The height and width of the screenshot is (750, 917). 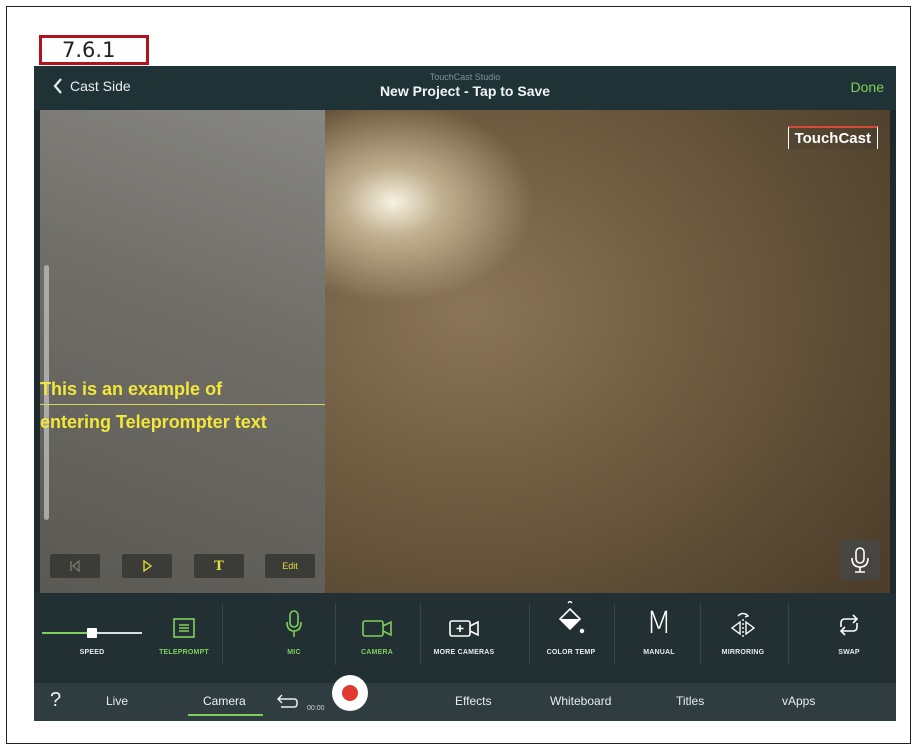 What do you see at coordinates (690, 701) in the screenshot?
I see `tab-titles: Titles` at bounding box center [690, 701].